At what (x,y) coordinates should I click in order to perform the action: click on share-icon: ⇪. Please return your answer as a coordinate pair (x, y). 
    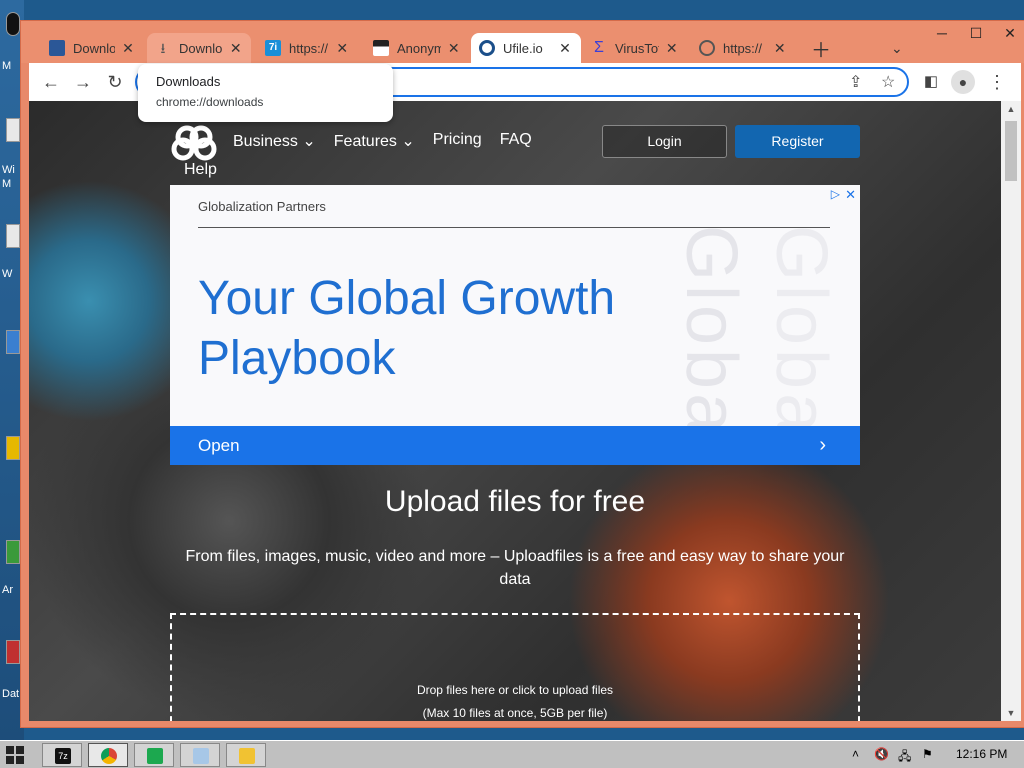
    Looking at the image, I should click on (855, 82).